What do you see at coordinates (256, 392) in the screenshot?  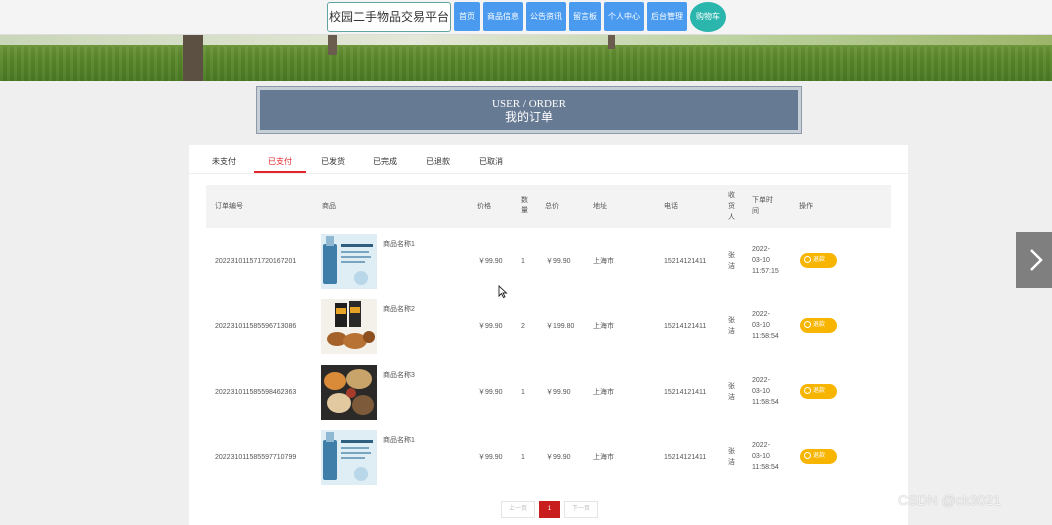 I see `order-number: 202231011585598462363` at bounding box center [256, 392].